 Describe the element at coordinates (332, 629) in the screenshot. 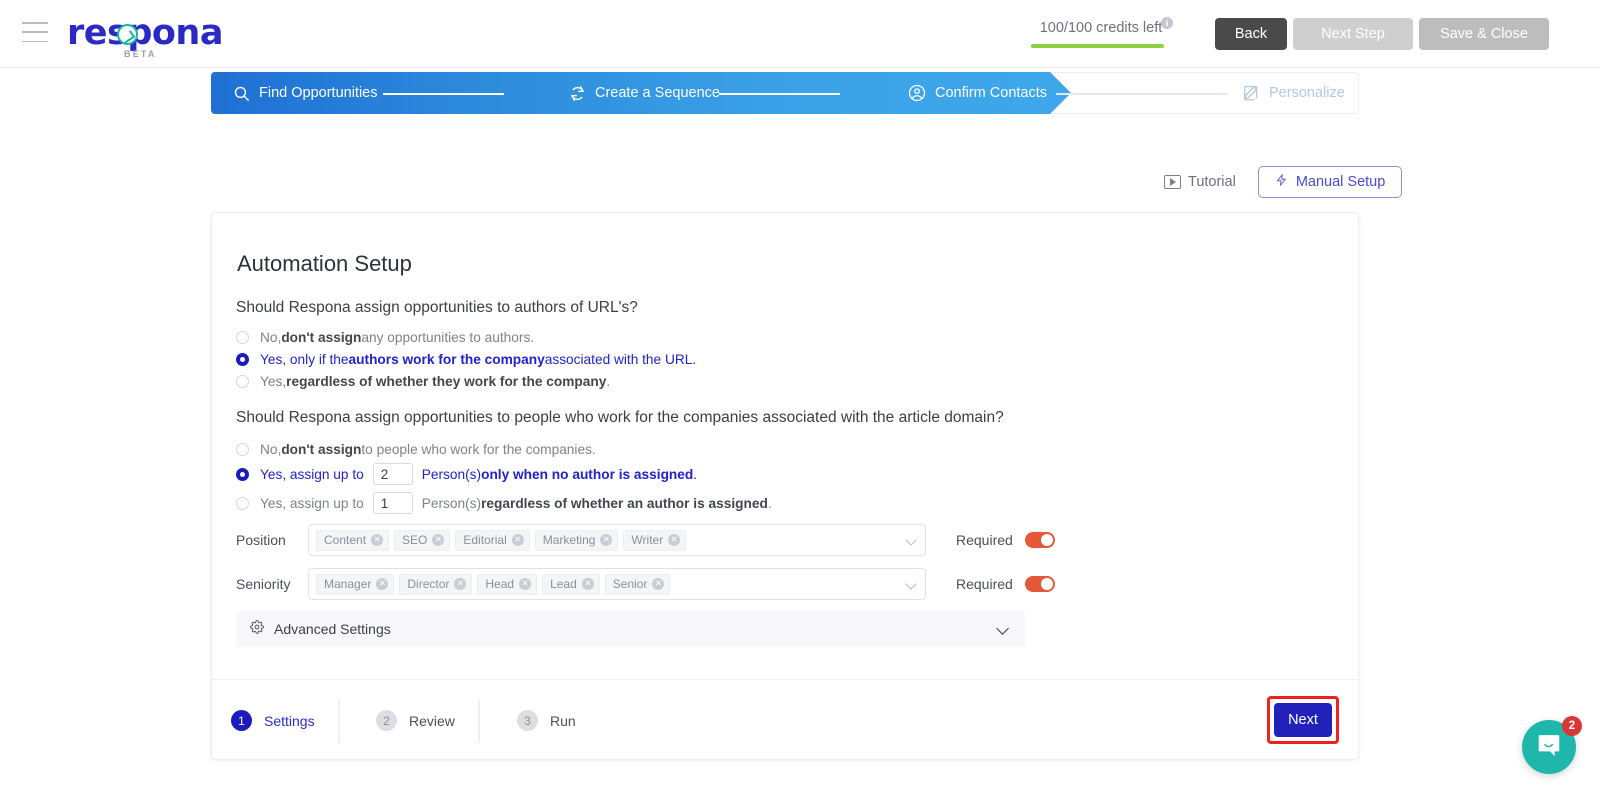

I see `advanced-settings-label: Advanced Settings` at that location.